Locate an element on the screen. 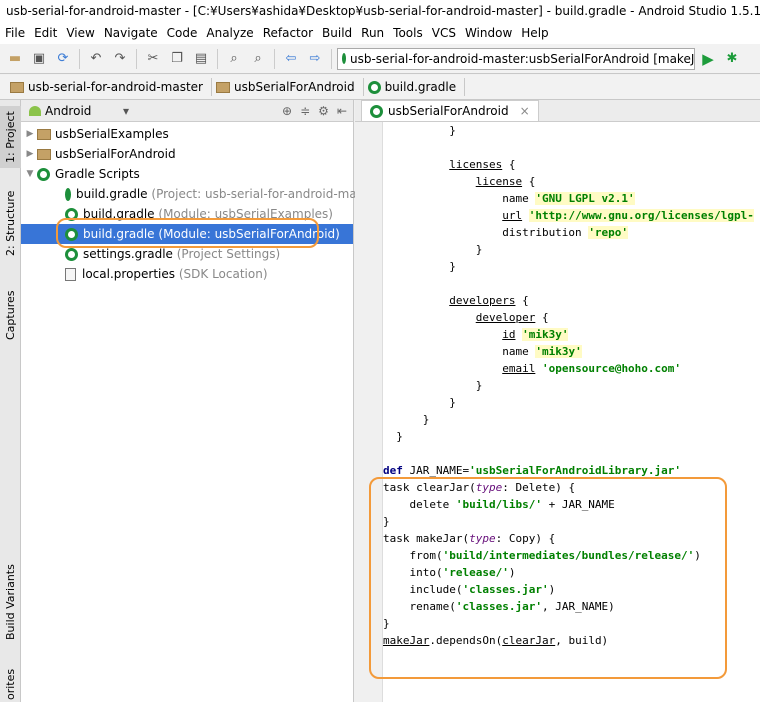 This screenshot has width=760, height=702. gear-icon: ⚙ is located at coordinates (323, 111).